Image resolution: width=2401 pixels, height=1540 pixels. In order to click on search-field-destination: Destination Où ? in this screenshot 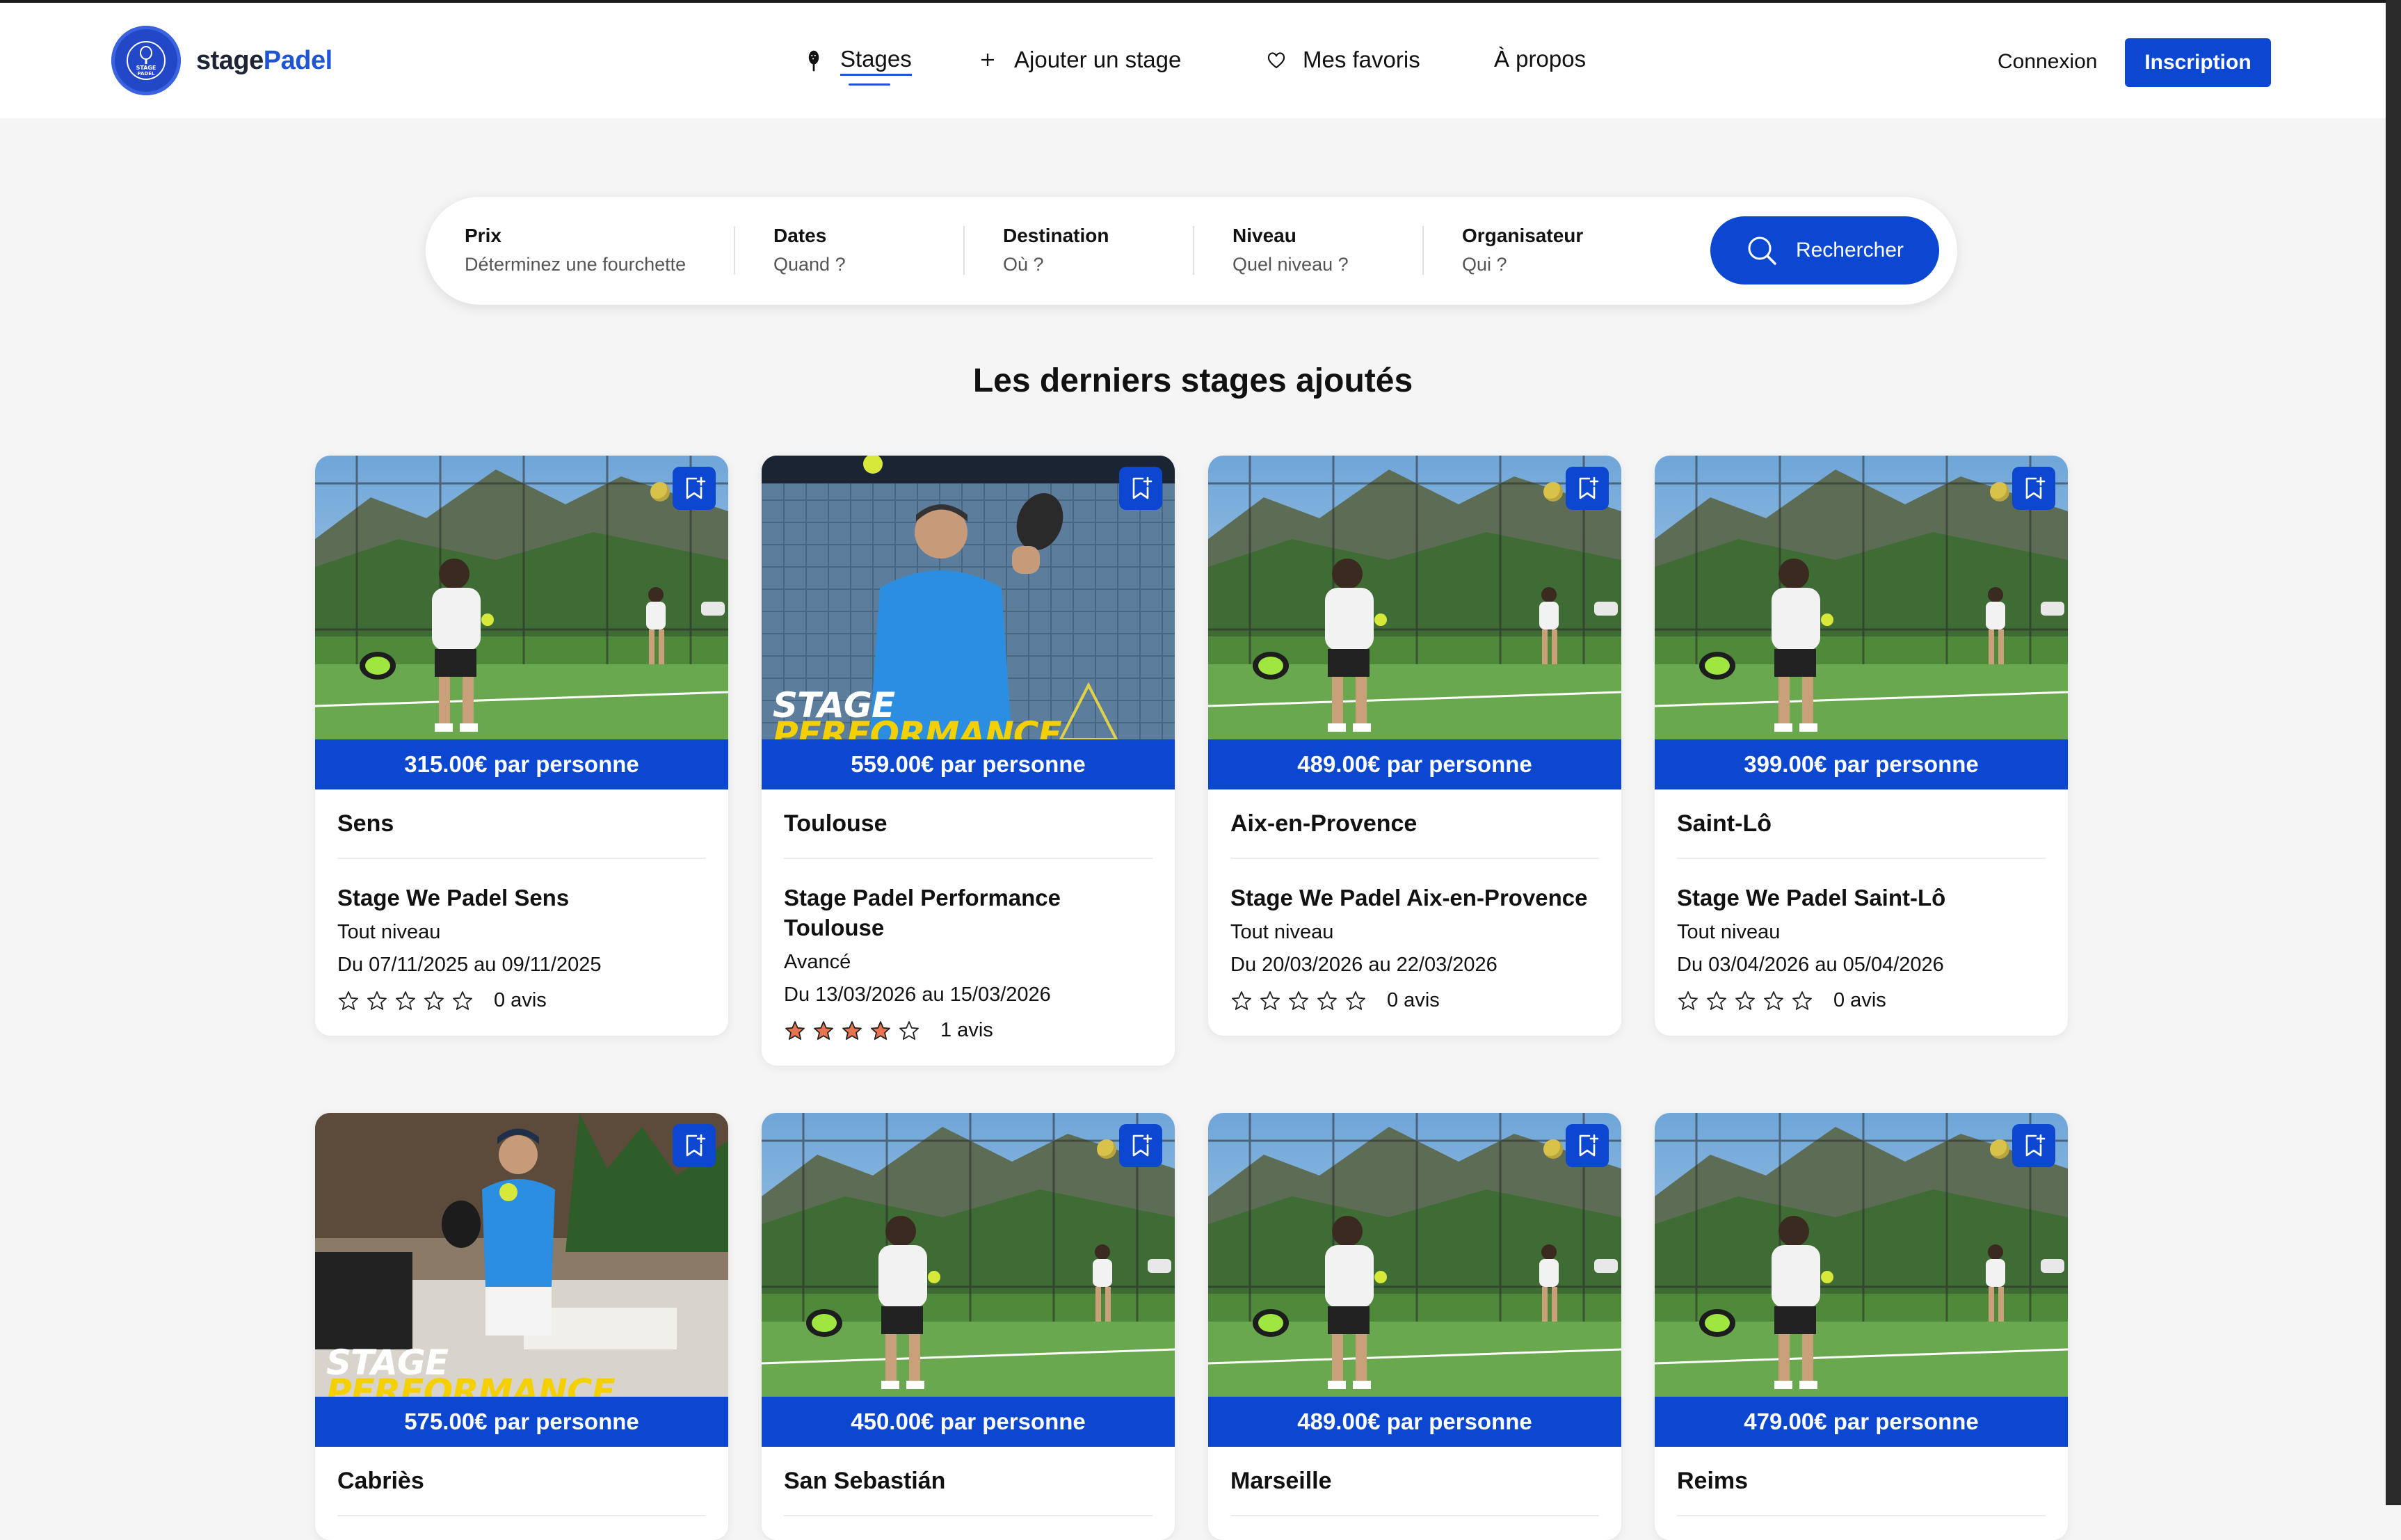, I will do `click(1056, 250)`.